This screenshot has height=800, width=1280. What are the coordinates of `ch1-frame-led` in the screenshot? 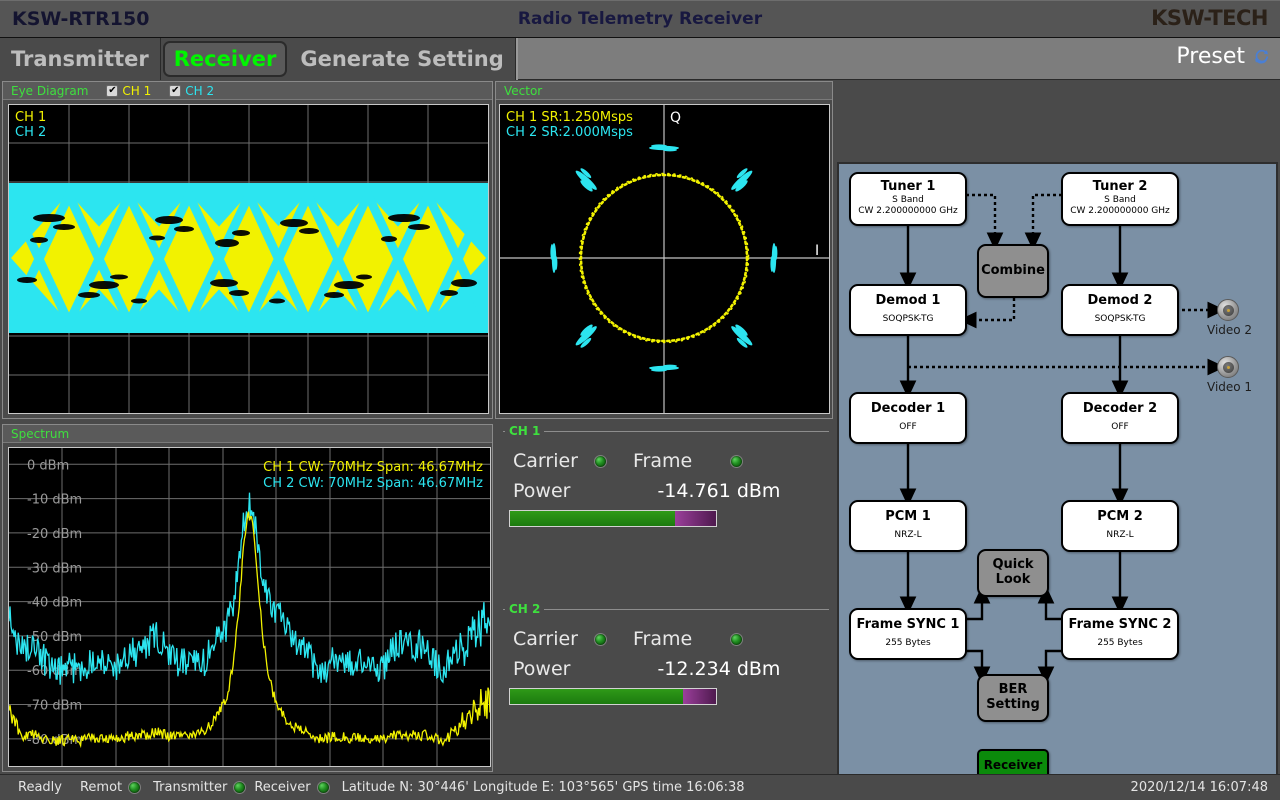 It's located at (737, 461).